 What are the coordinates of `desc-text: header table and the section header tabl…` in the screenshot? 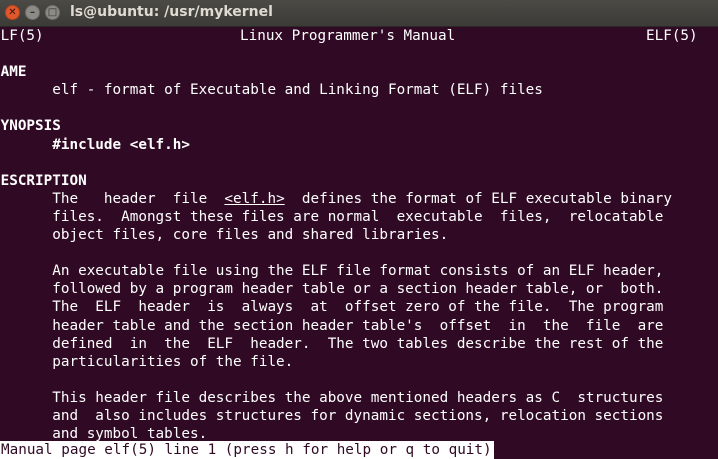 It's located at (358, 325).